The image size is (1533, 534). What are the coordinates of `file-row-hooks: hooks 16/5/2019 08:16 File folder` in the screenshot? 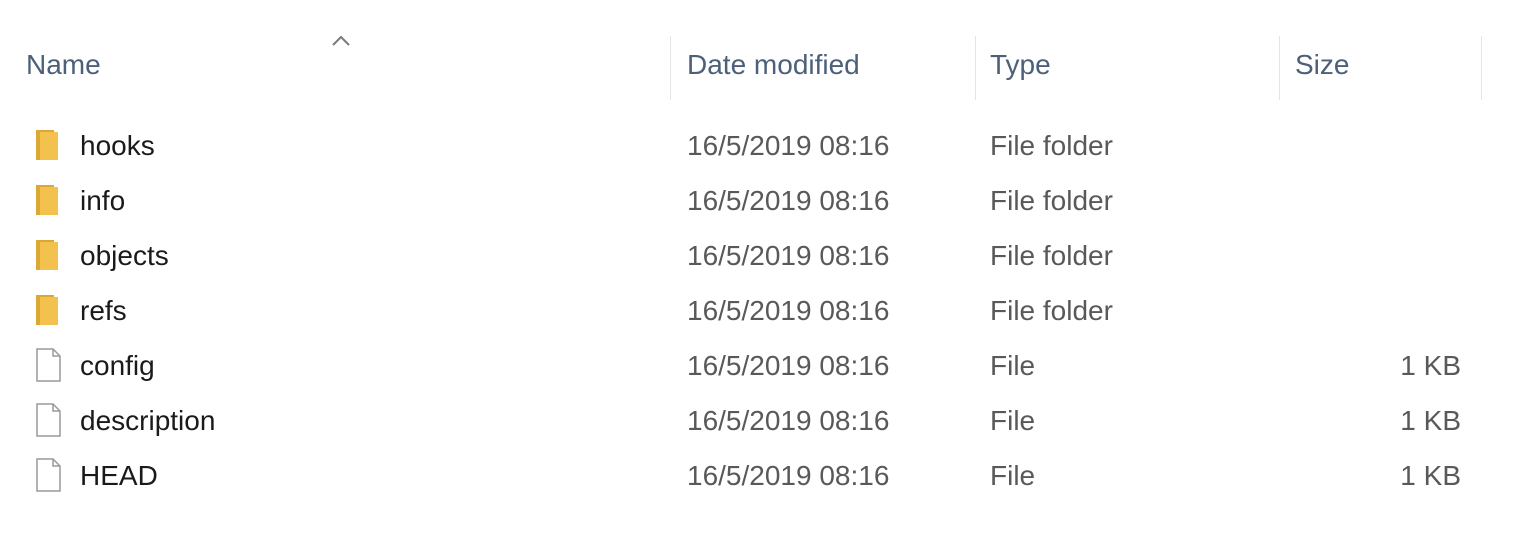 It's located at (766, 145).